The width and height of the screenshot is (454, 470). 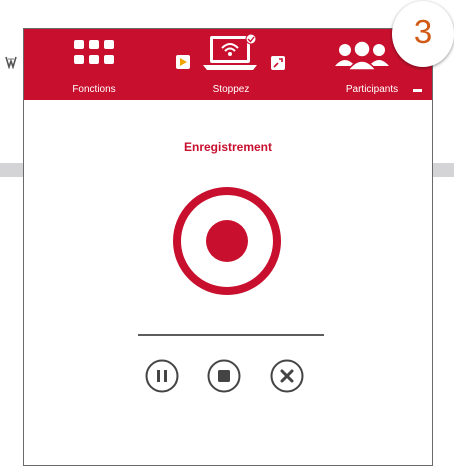 What do you see at coordinates (362, 55) in the screenshot?
I see `people-icon` at bounding box center [362, 55].